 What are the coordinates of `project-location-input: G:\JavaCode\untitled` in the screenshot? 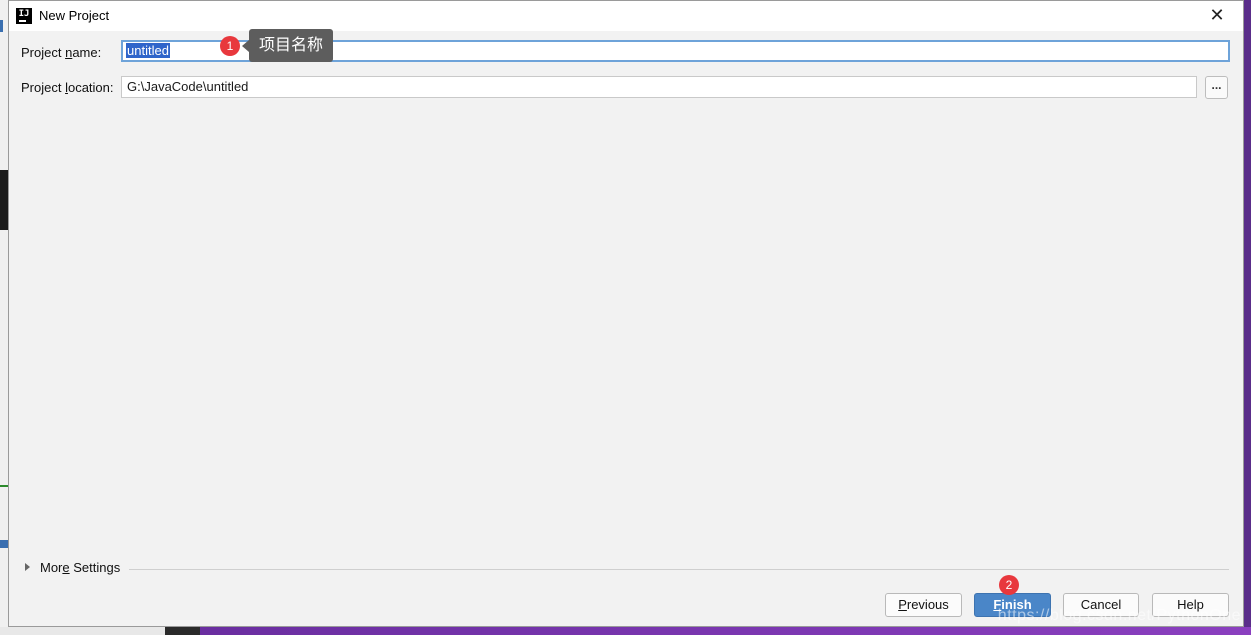 It's located at (659, 87).